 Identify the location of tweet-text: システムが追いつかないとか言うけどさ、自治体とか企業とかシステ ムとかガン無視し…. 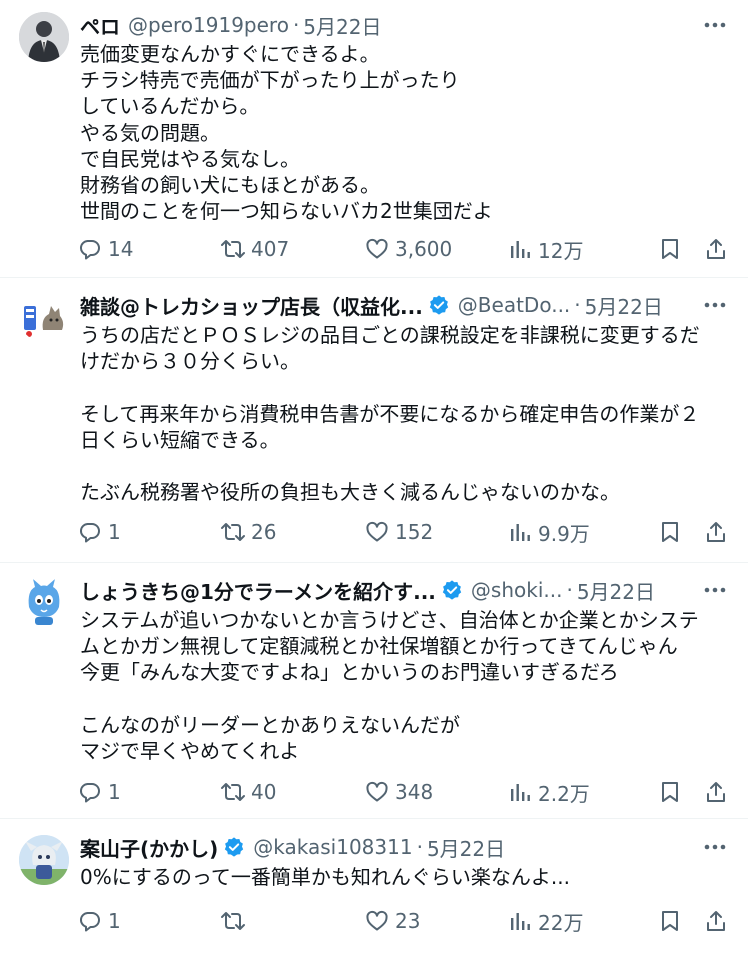
(407, 685).